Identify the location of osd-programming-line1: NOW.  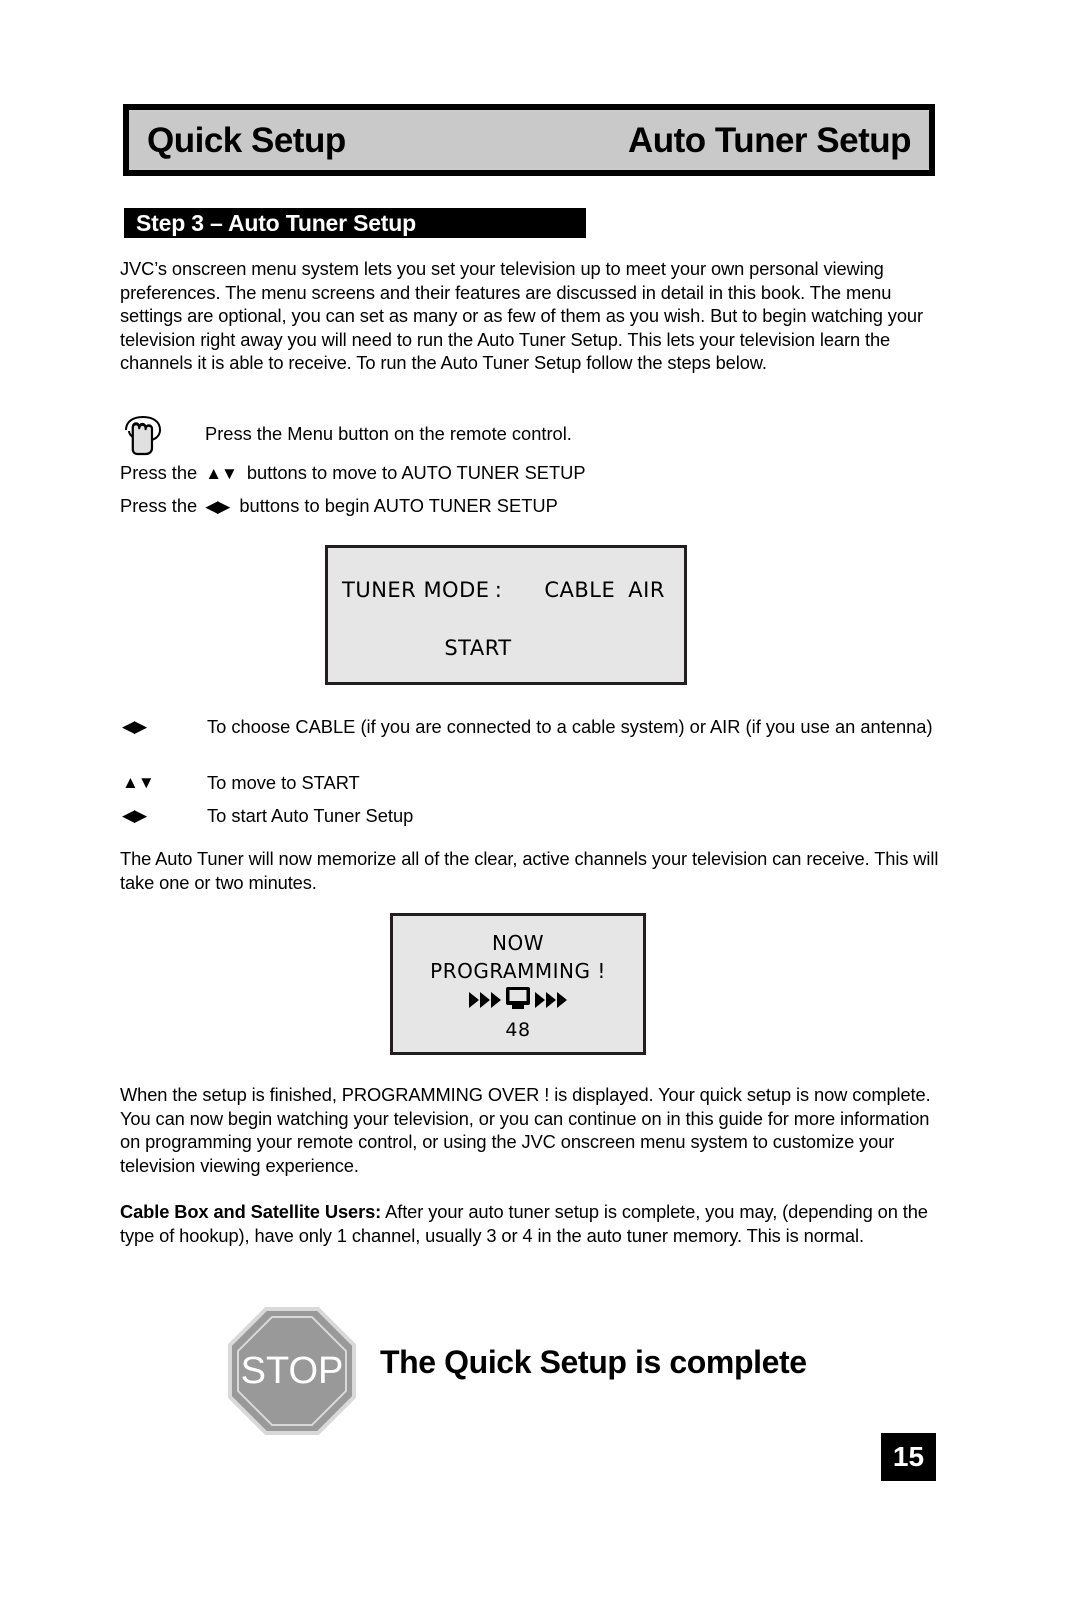
(518, 943).